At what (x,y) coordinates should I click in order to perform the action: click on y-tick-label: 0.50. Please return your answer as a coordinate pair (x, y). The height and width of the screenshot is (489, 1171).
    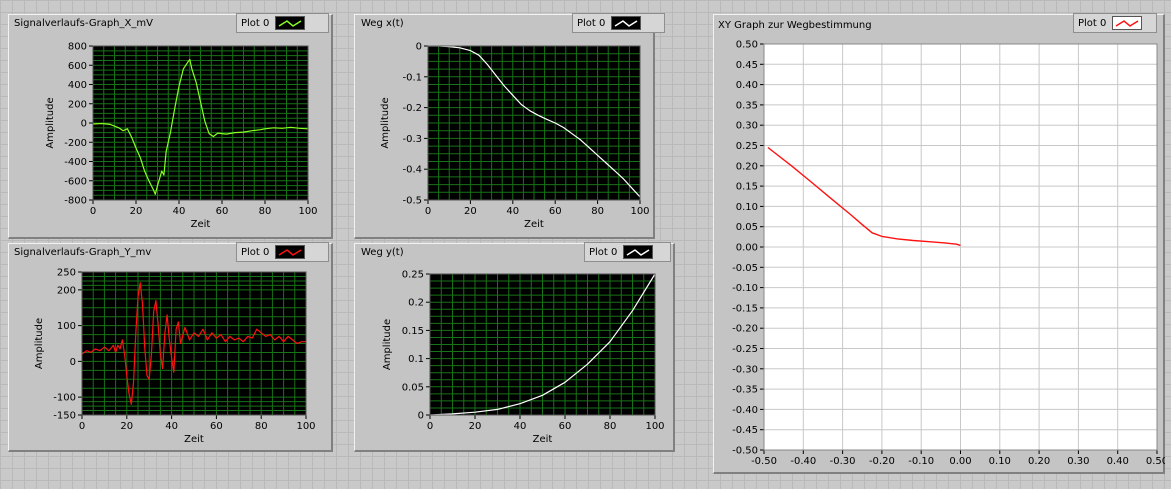
    Looking at the image, I should click on (747, 45).